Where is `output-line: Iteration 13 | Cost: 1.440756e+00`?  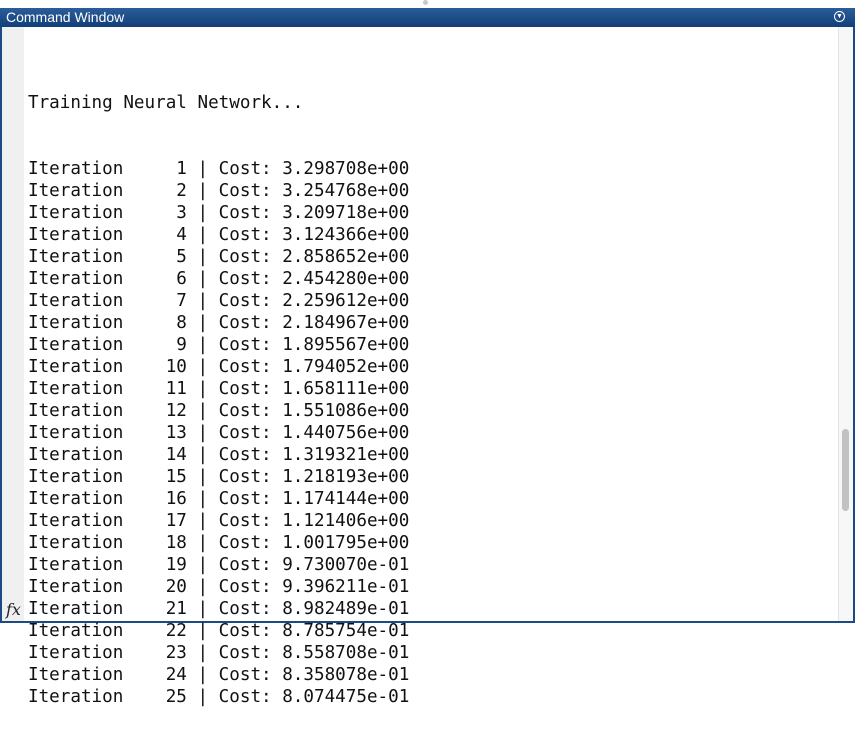
output-line: Iteration 13 | Cost: 1.440756e+00 is located at coordinates (219, 433).